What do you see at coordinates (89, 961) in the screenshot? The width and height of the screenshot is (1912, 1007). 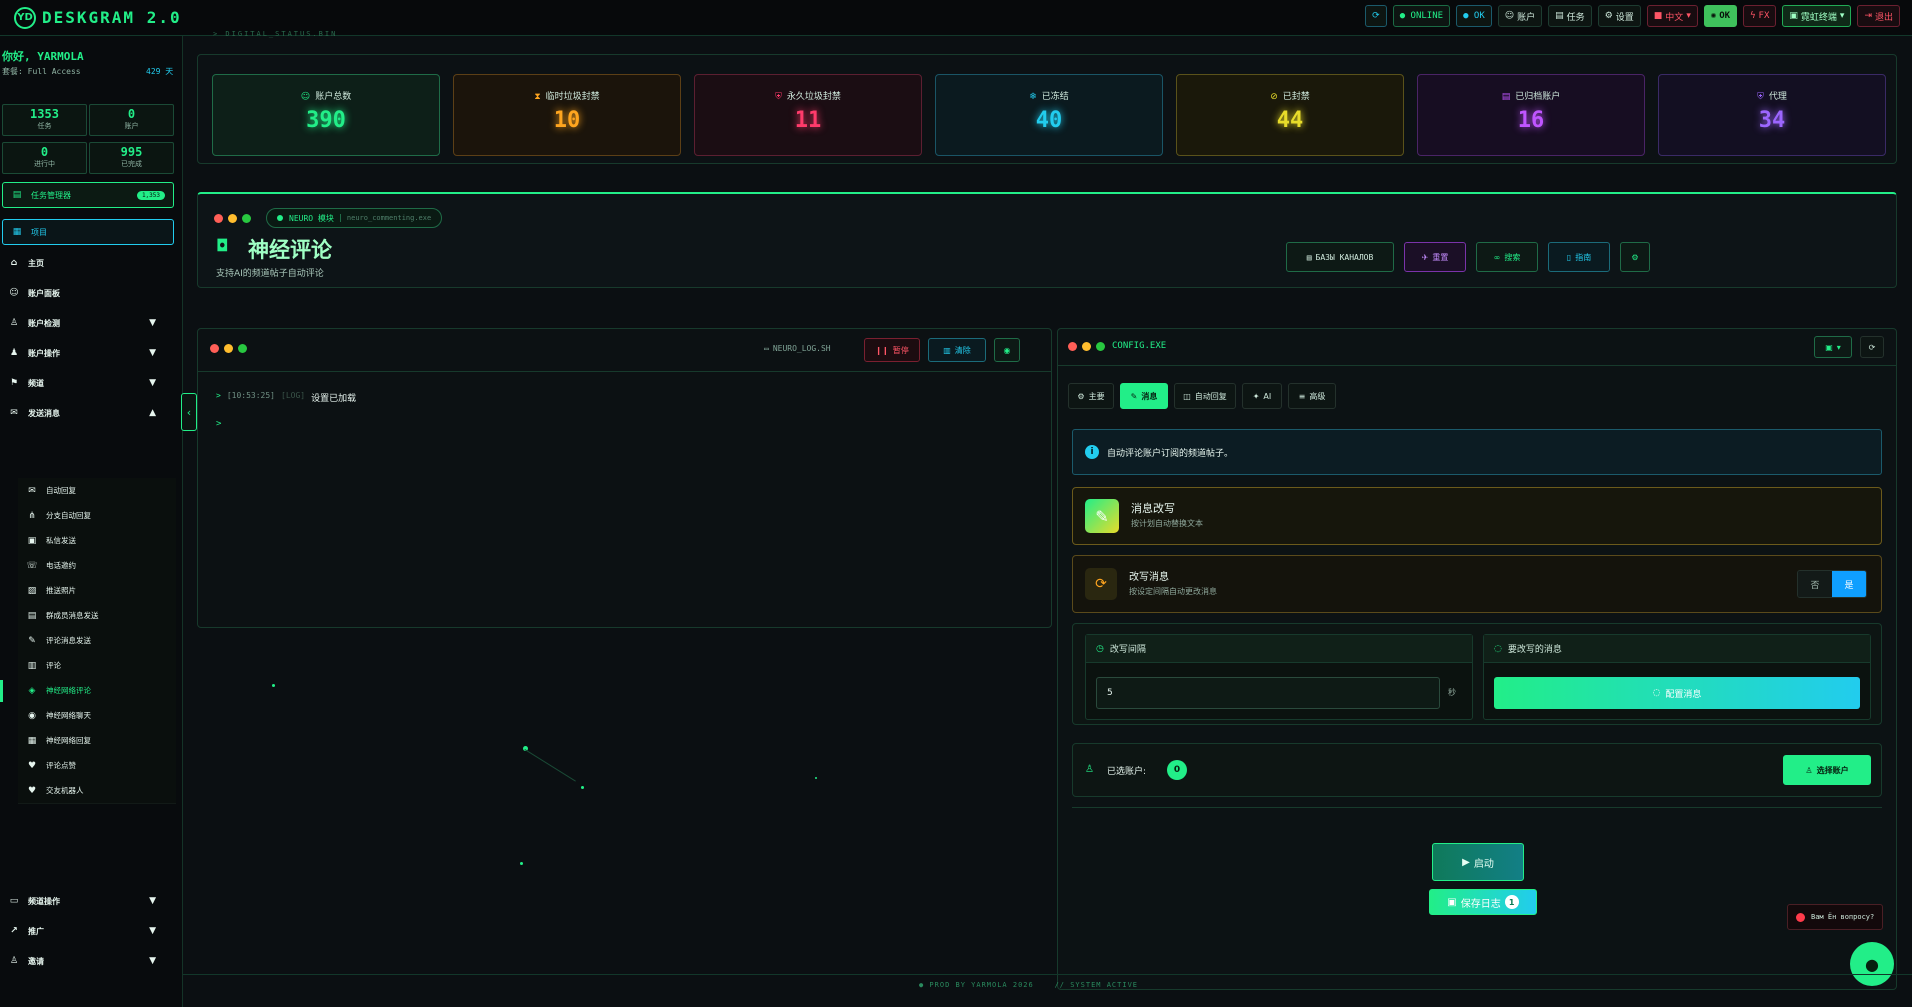 I see `sidebar-group-2: ♙ 邀请 ▼` at bounding box center [89, 961].